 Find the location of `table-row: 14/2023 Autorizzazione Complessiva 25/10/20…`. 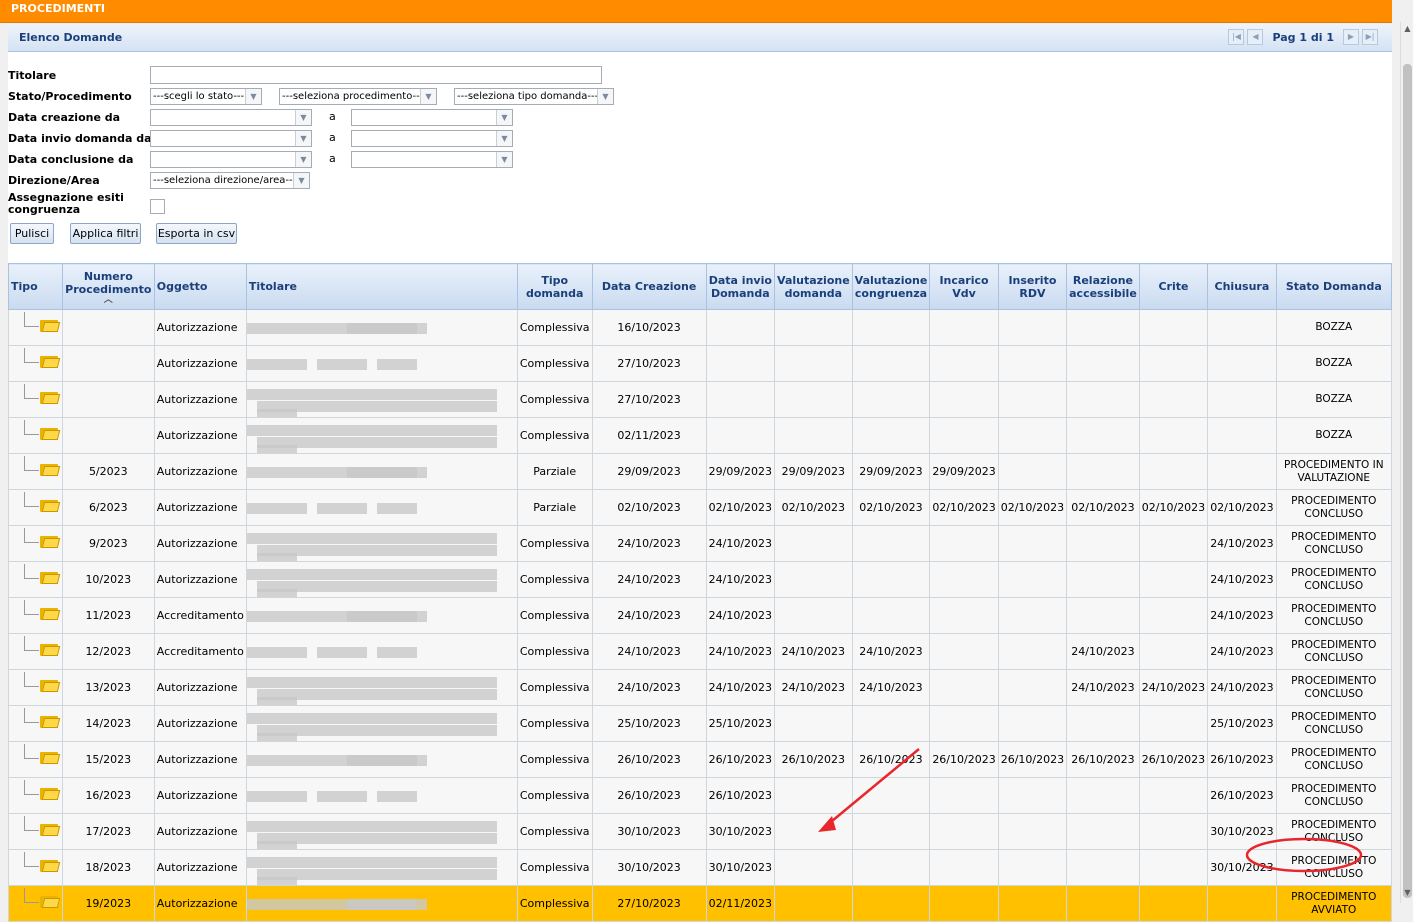

table-row: 14/2023 Autorizzazione Complessiva 25/10/20… is located at coordinates (700, 723).